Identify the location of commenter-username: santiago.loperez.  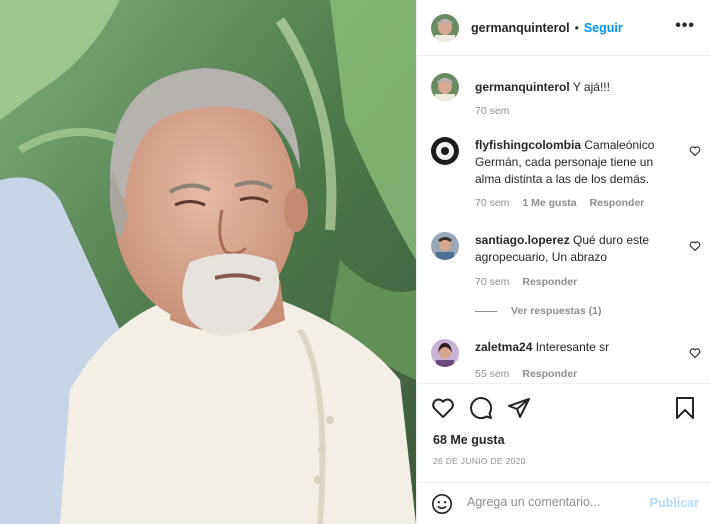
(522, 240).